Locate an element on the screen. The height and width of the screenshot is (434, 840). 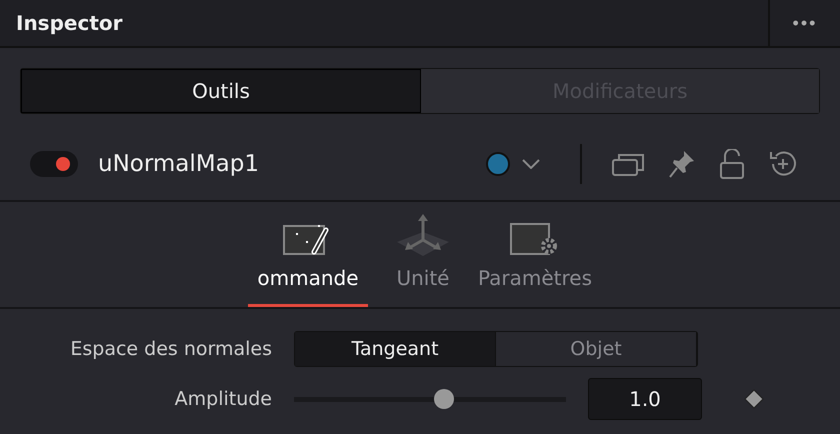
panel-title: Inspector is located at coordinates (69, 23).